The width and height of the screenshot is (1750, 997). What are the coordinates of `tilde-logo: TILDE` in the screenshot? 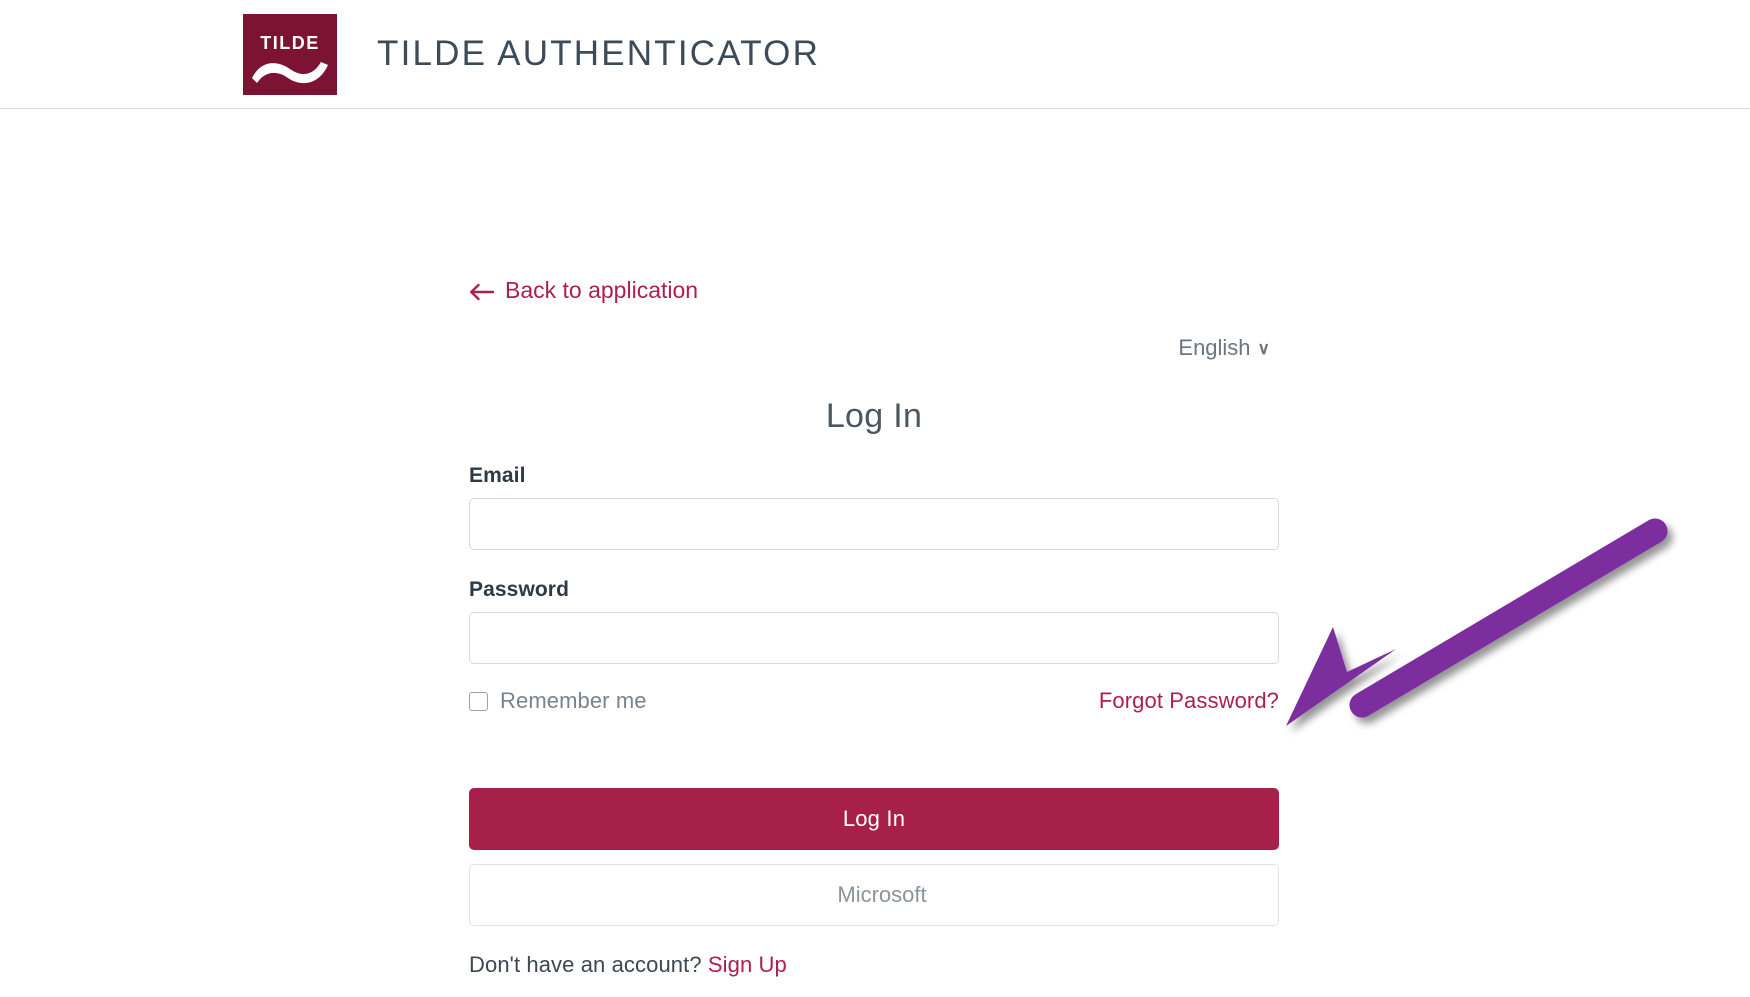 It's located at (290, 54).